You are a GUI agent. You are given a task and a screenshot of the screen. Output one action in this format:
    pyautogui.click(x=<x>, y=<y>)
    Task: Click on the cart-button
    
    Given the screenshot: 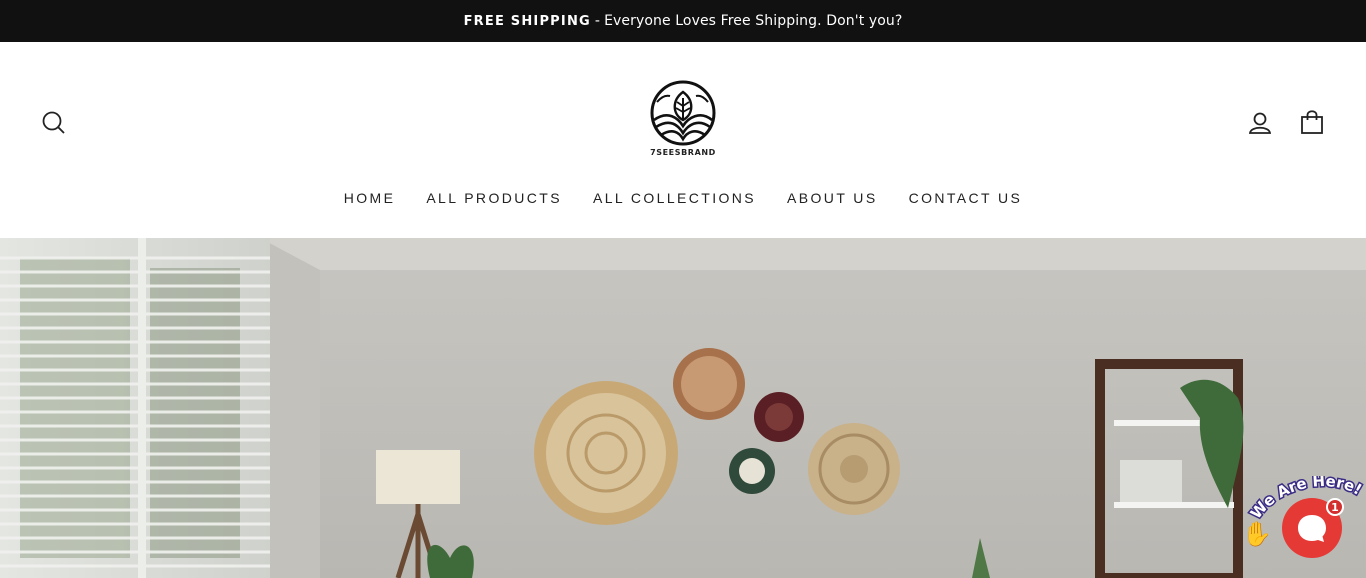 What is the action you would take?
    pyautogui.click(x=1312, y=122)
    